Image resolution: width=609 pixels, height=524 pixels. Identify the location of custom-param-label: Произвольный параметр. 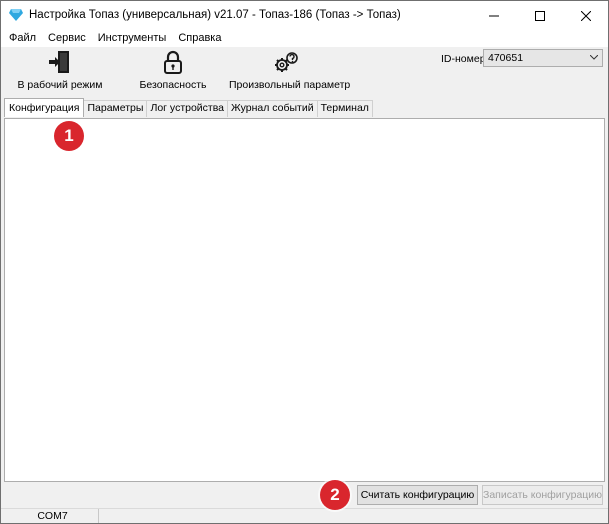
(290, 85).